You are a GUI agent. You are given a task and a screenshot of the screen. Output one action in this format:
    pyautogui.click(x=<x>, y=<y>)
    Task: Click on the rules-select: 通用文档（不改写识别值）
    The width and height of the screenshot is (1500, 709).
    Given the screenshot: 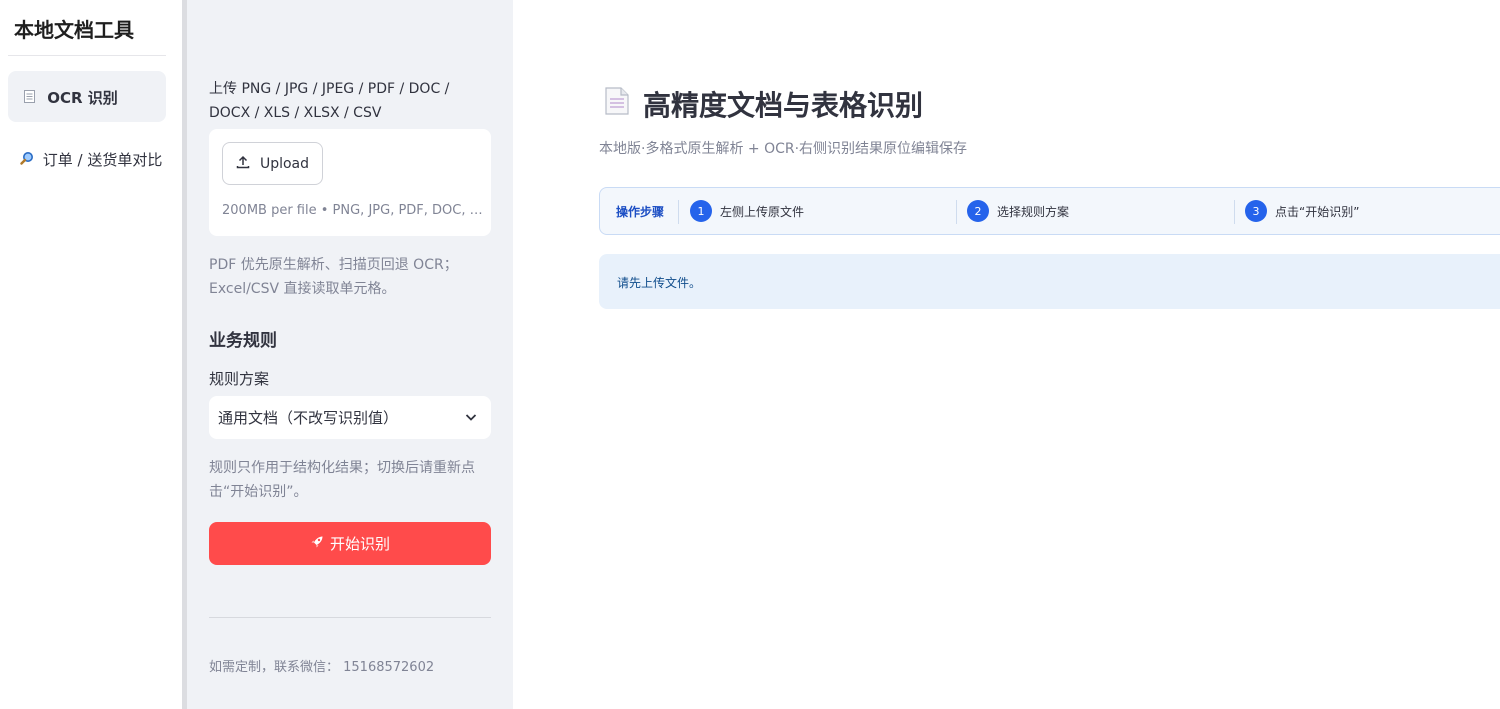 What is the action you would take?
    pyautogui.click(x=350, y=417)
    